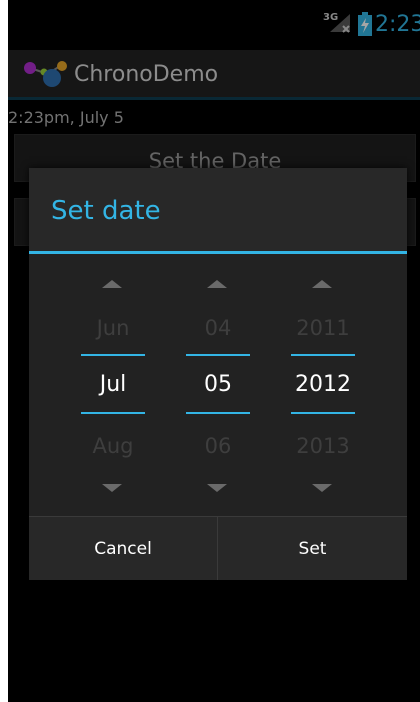 The width and height of the screenshot is (420, 702). What do you see at coordinates (217, 284) in the screenshot?
I see `day-increment-arrow-icon` at bounding box center [217, 284].